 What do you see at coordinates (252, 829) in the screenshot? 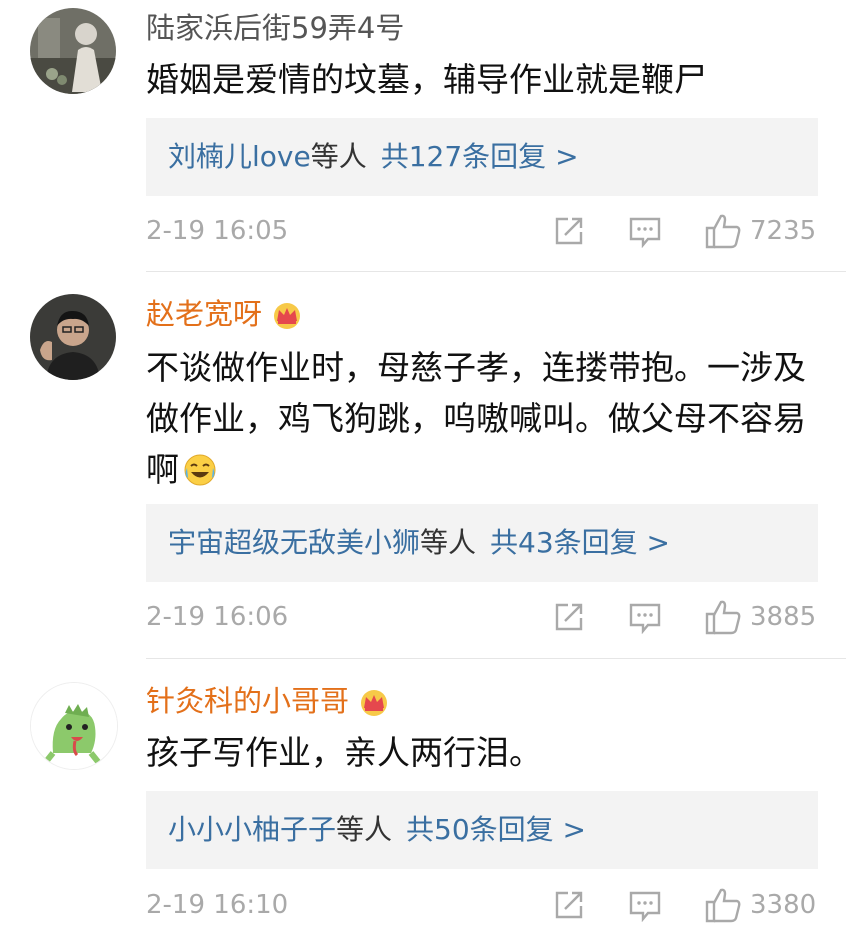
I see `reply-names: 小小小柚子子` at bounding box center [252, 829].